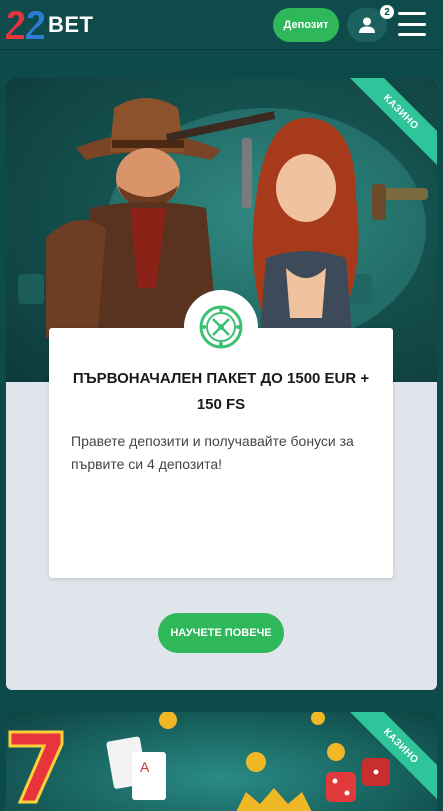  Describe the element at coordinates (221, 761) in the screenshot. I see `promo-card-2: A КАЗИНО` at that location.